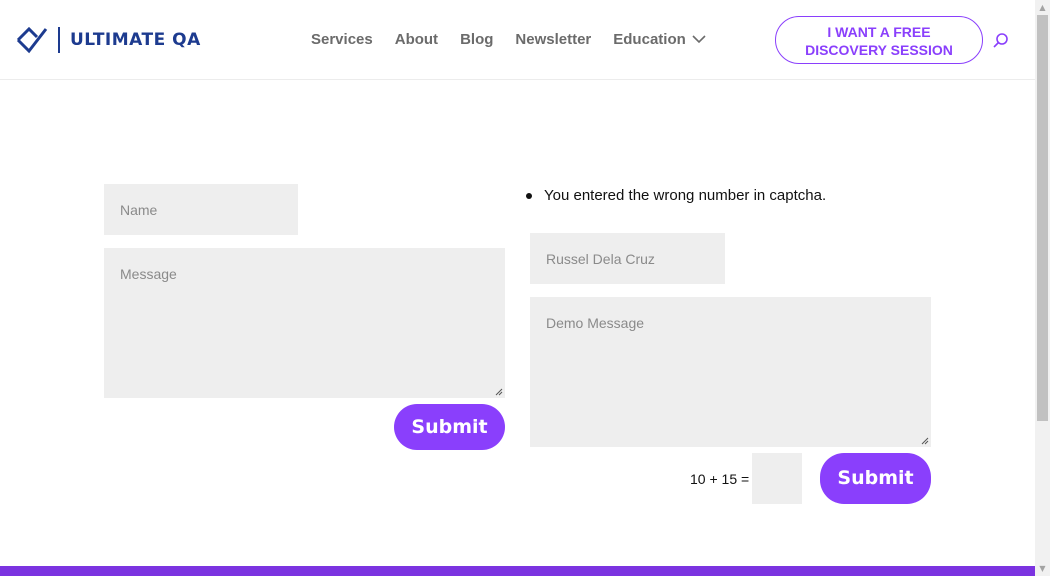 The width and height of the screenshot is (1050, 576). Describe the element at coordinates (600, 259) in the screenshot. I see `name-value: Russel Dela Cruz` at that location.